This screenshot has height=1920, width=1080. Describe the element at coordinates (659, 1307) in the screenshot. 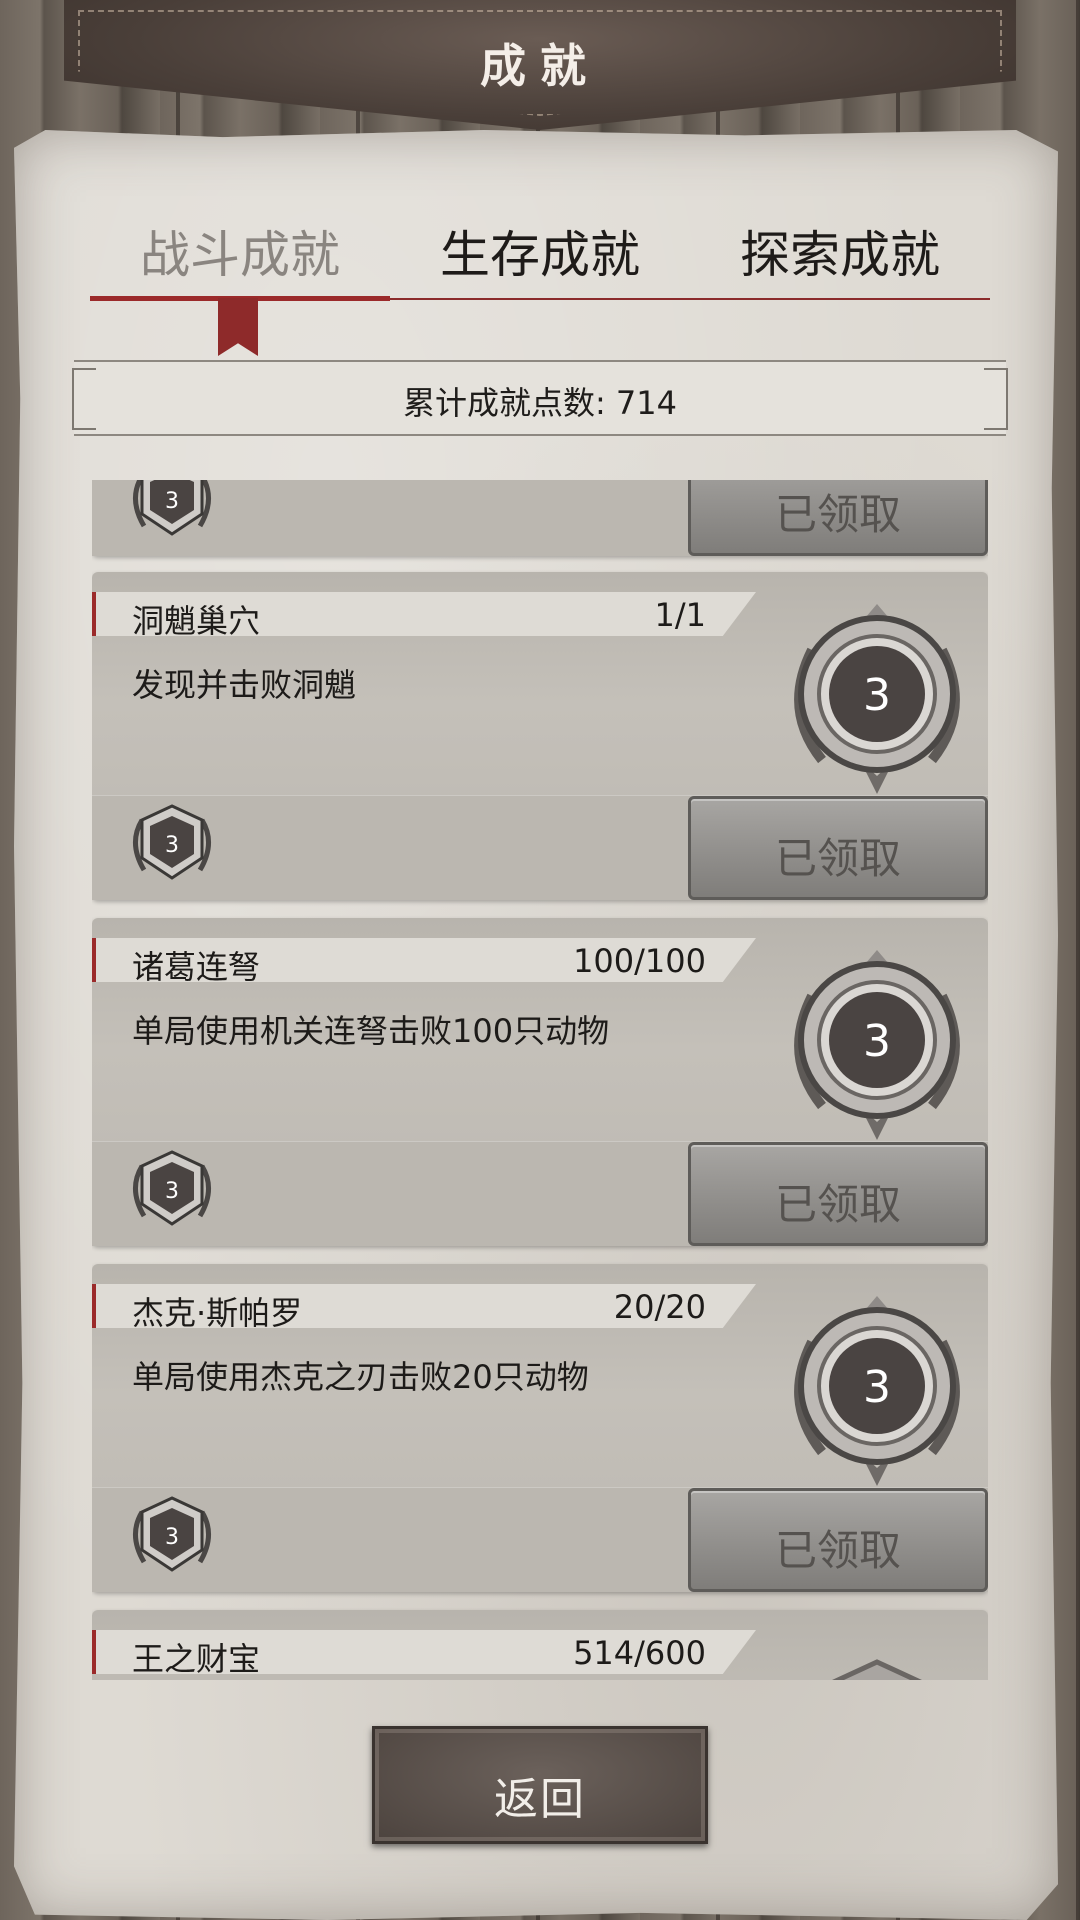

I see `achievement-progress: 20/20` at that location.